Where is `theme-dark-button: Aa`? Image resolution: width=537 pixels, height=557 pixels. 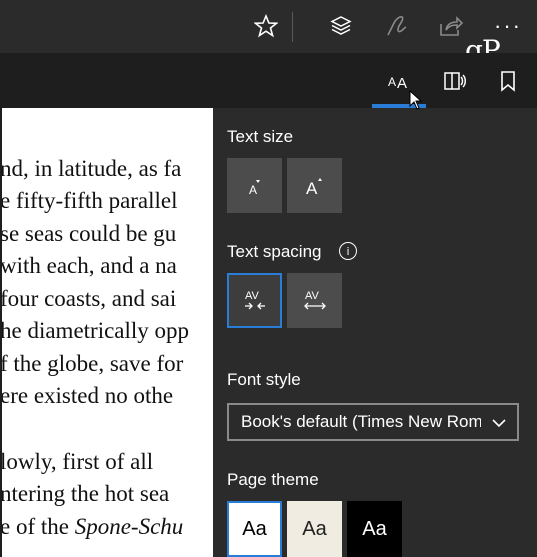 theme-dark-button: Aa is located at coordinates (374, 529).